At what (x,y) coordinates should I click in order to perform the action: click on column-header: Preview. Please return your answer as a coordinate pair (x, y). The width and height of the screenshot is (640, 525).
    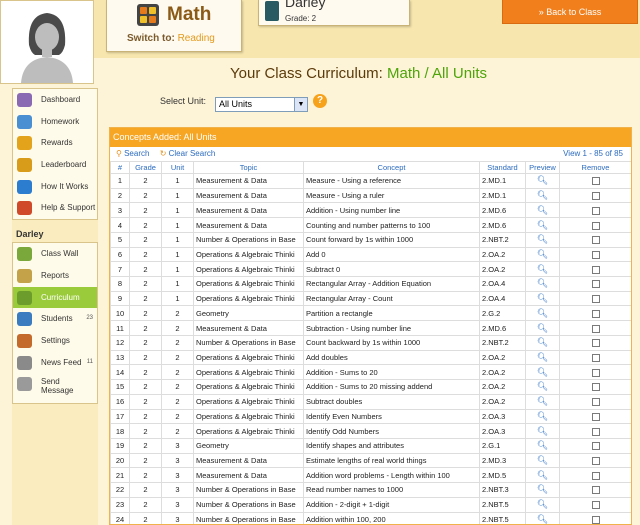
    Looking at the image, I should click on (542, 167).